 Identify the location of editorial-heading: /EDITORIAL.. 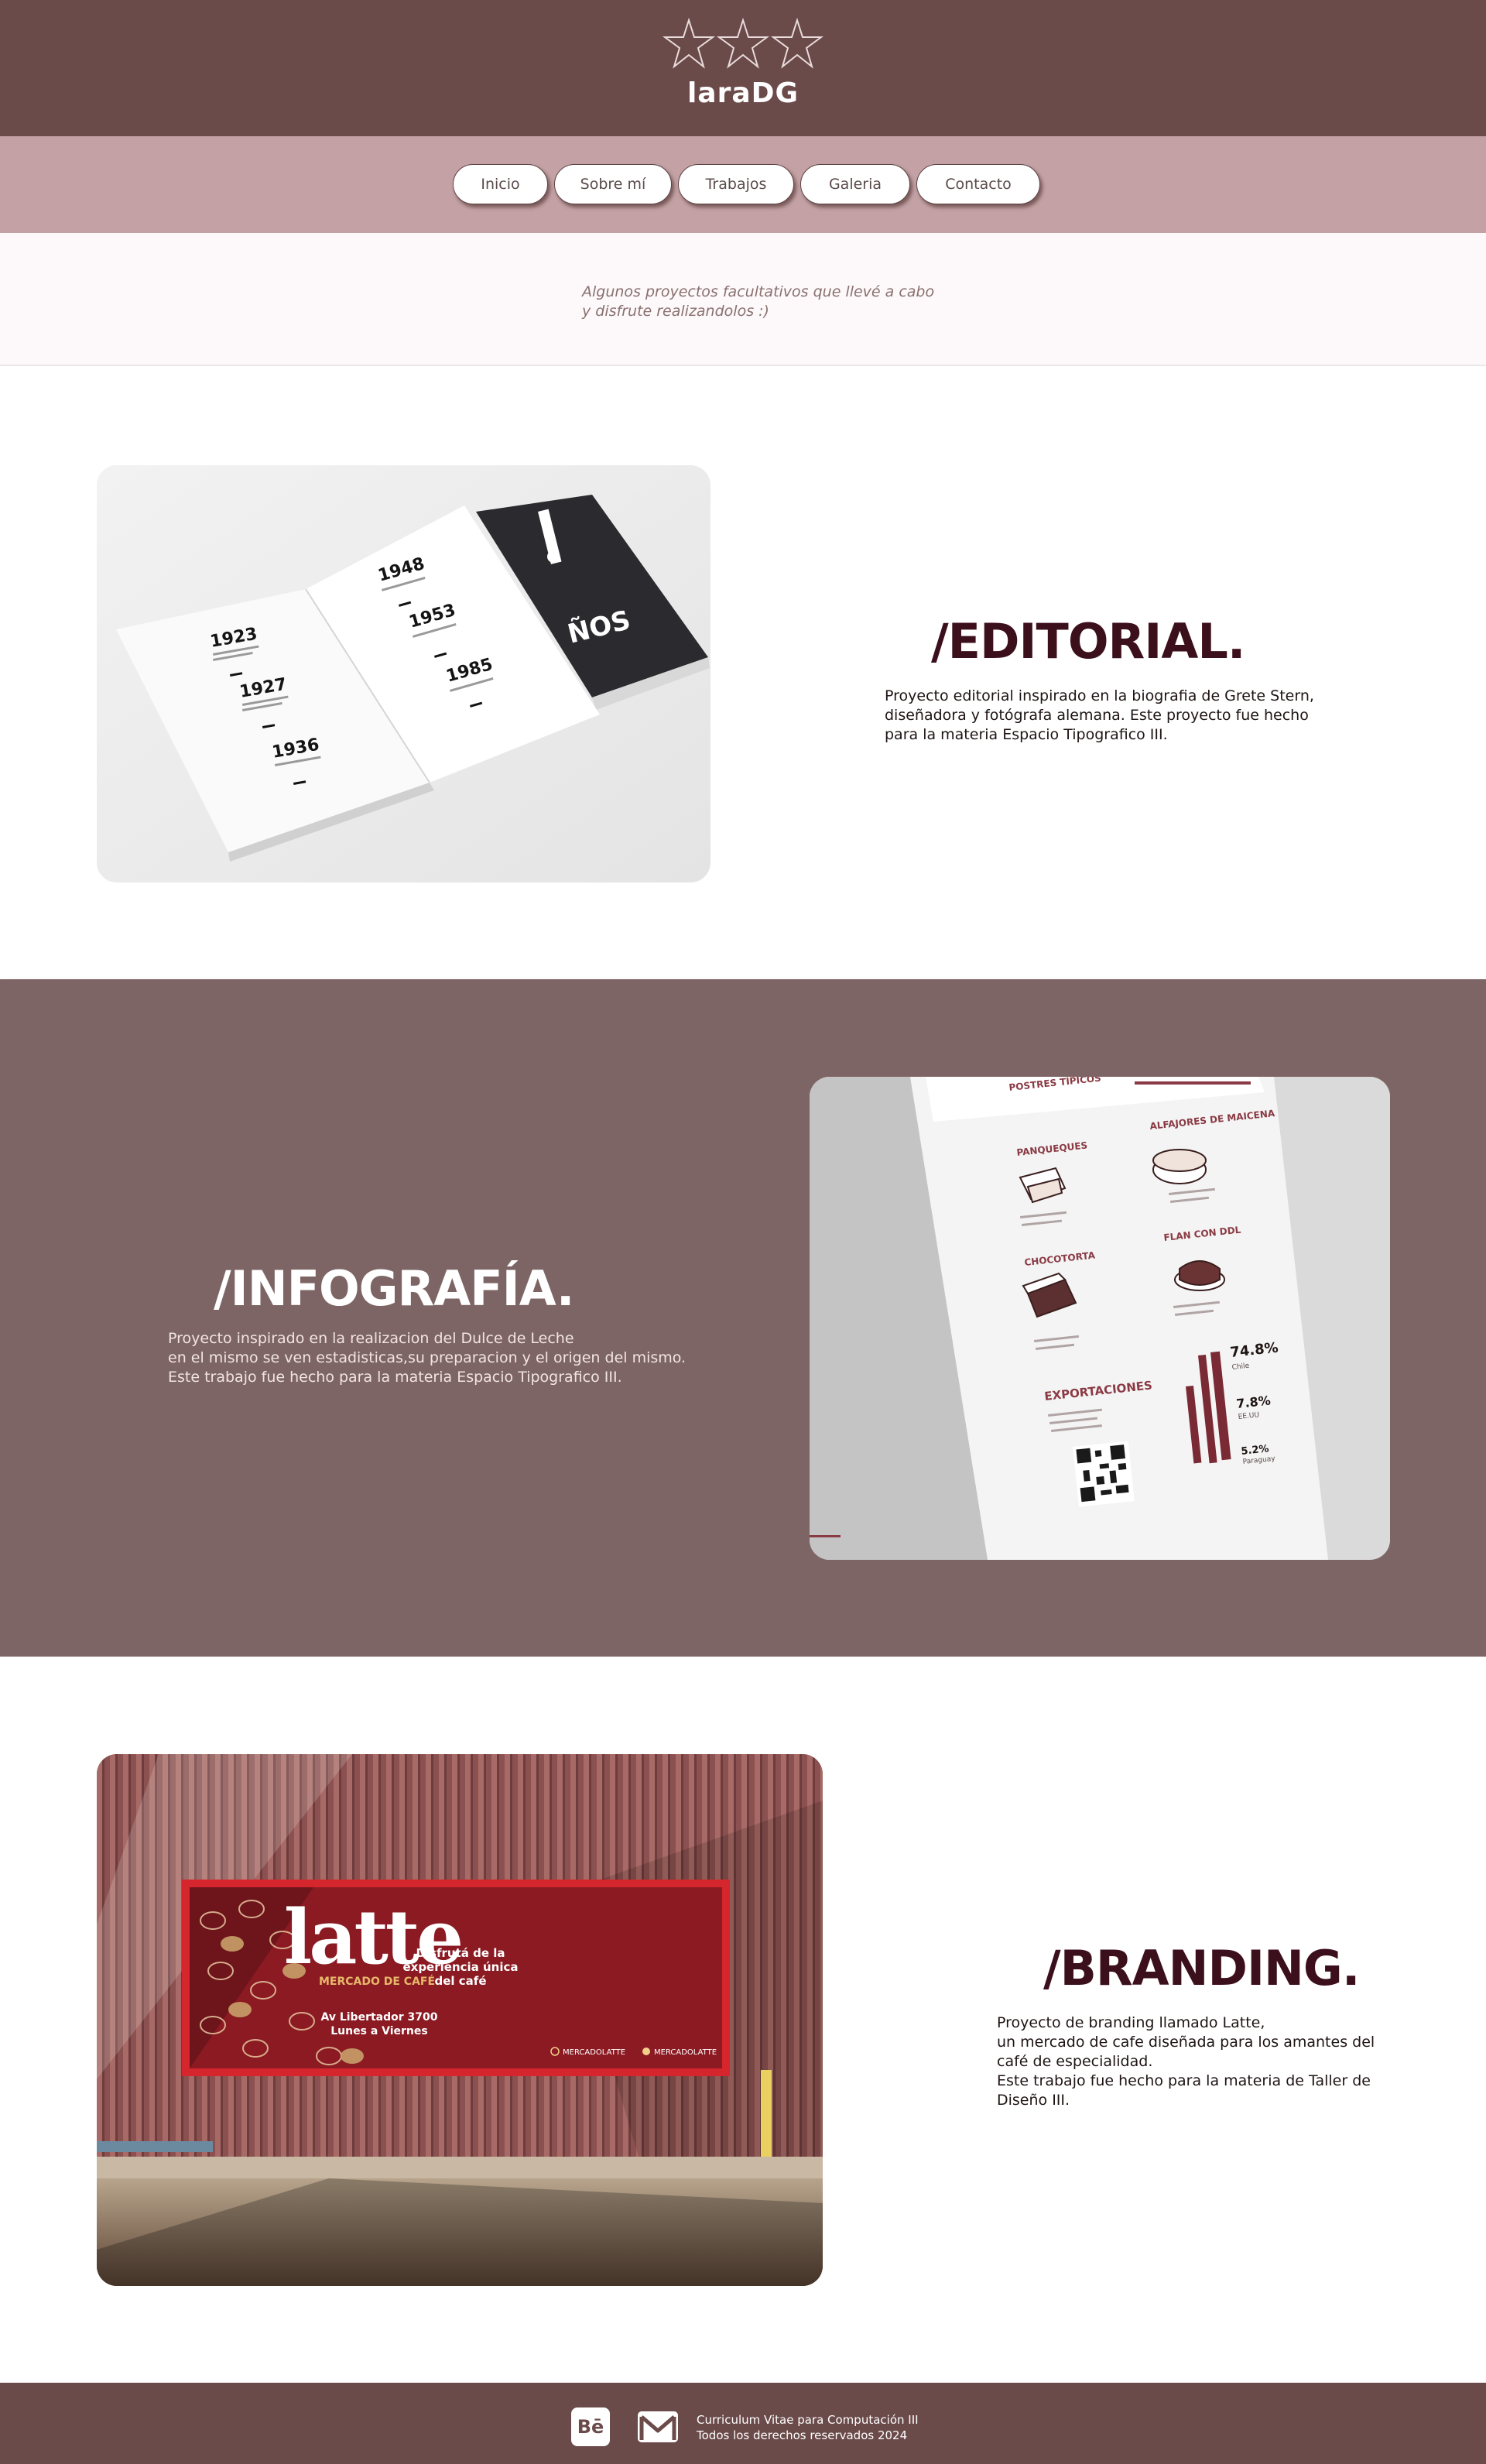
(1088, 641).